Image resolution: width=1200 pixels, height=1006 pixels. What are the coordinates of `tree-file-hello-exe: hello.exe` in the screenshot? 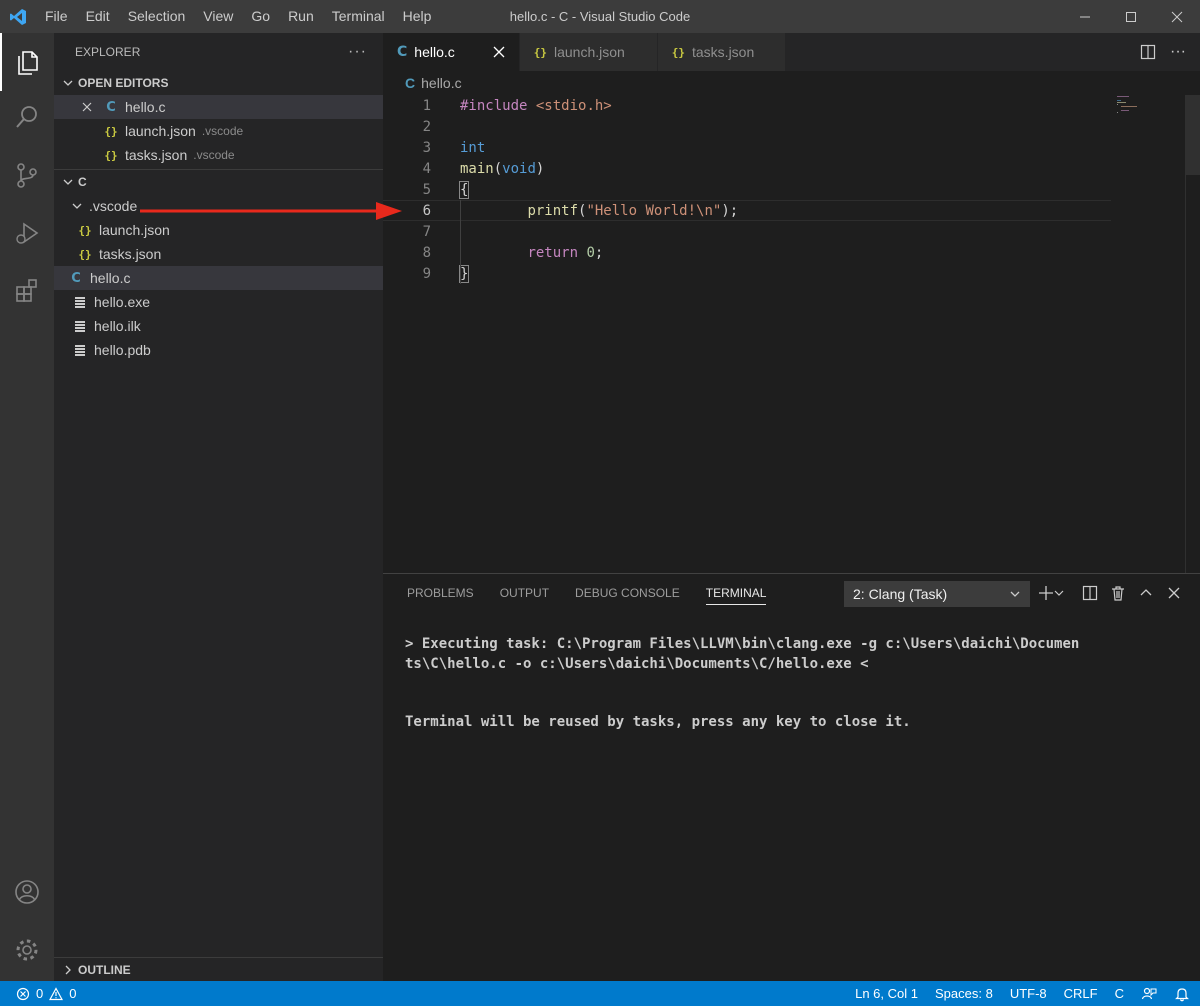 It's located at (218, 302).